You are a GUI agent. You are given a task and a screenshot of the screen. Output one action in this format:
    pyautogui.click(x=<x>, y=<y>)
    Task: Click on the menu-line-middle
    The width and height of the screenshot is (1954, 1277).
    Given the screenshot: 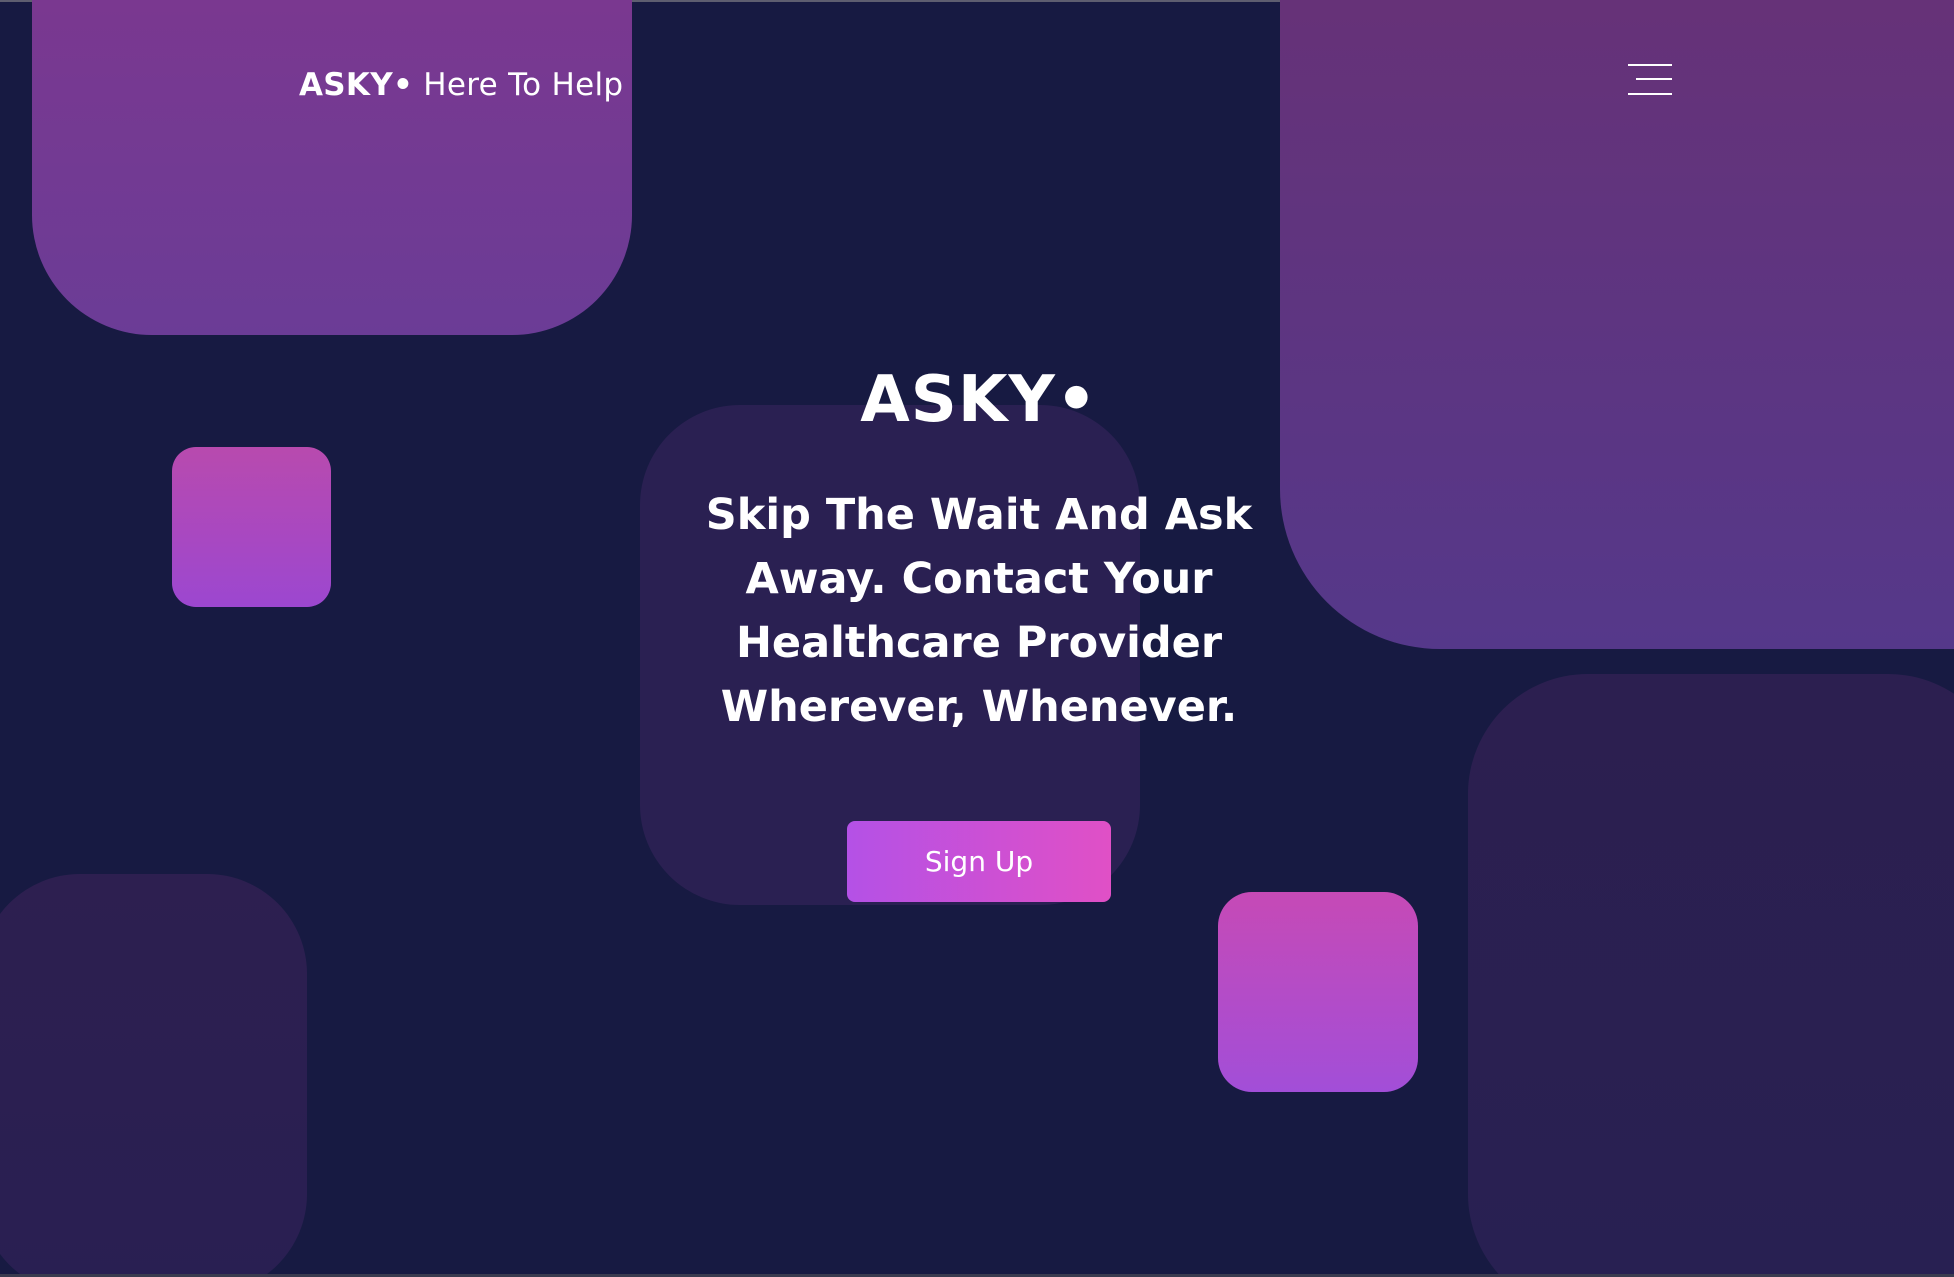 What is the action you would take?
    pyautogui.click(x=1654, y=79)
    